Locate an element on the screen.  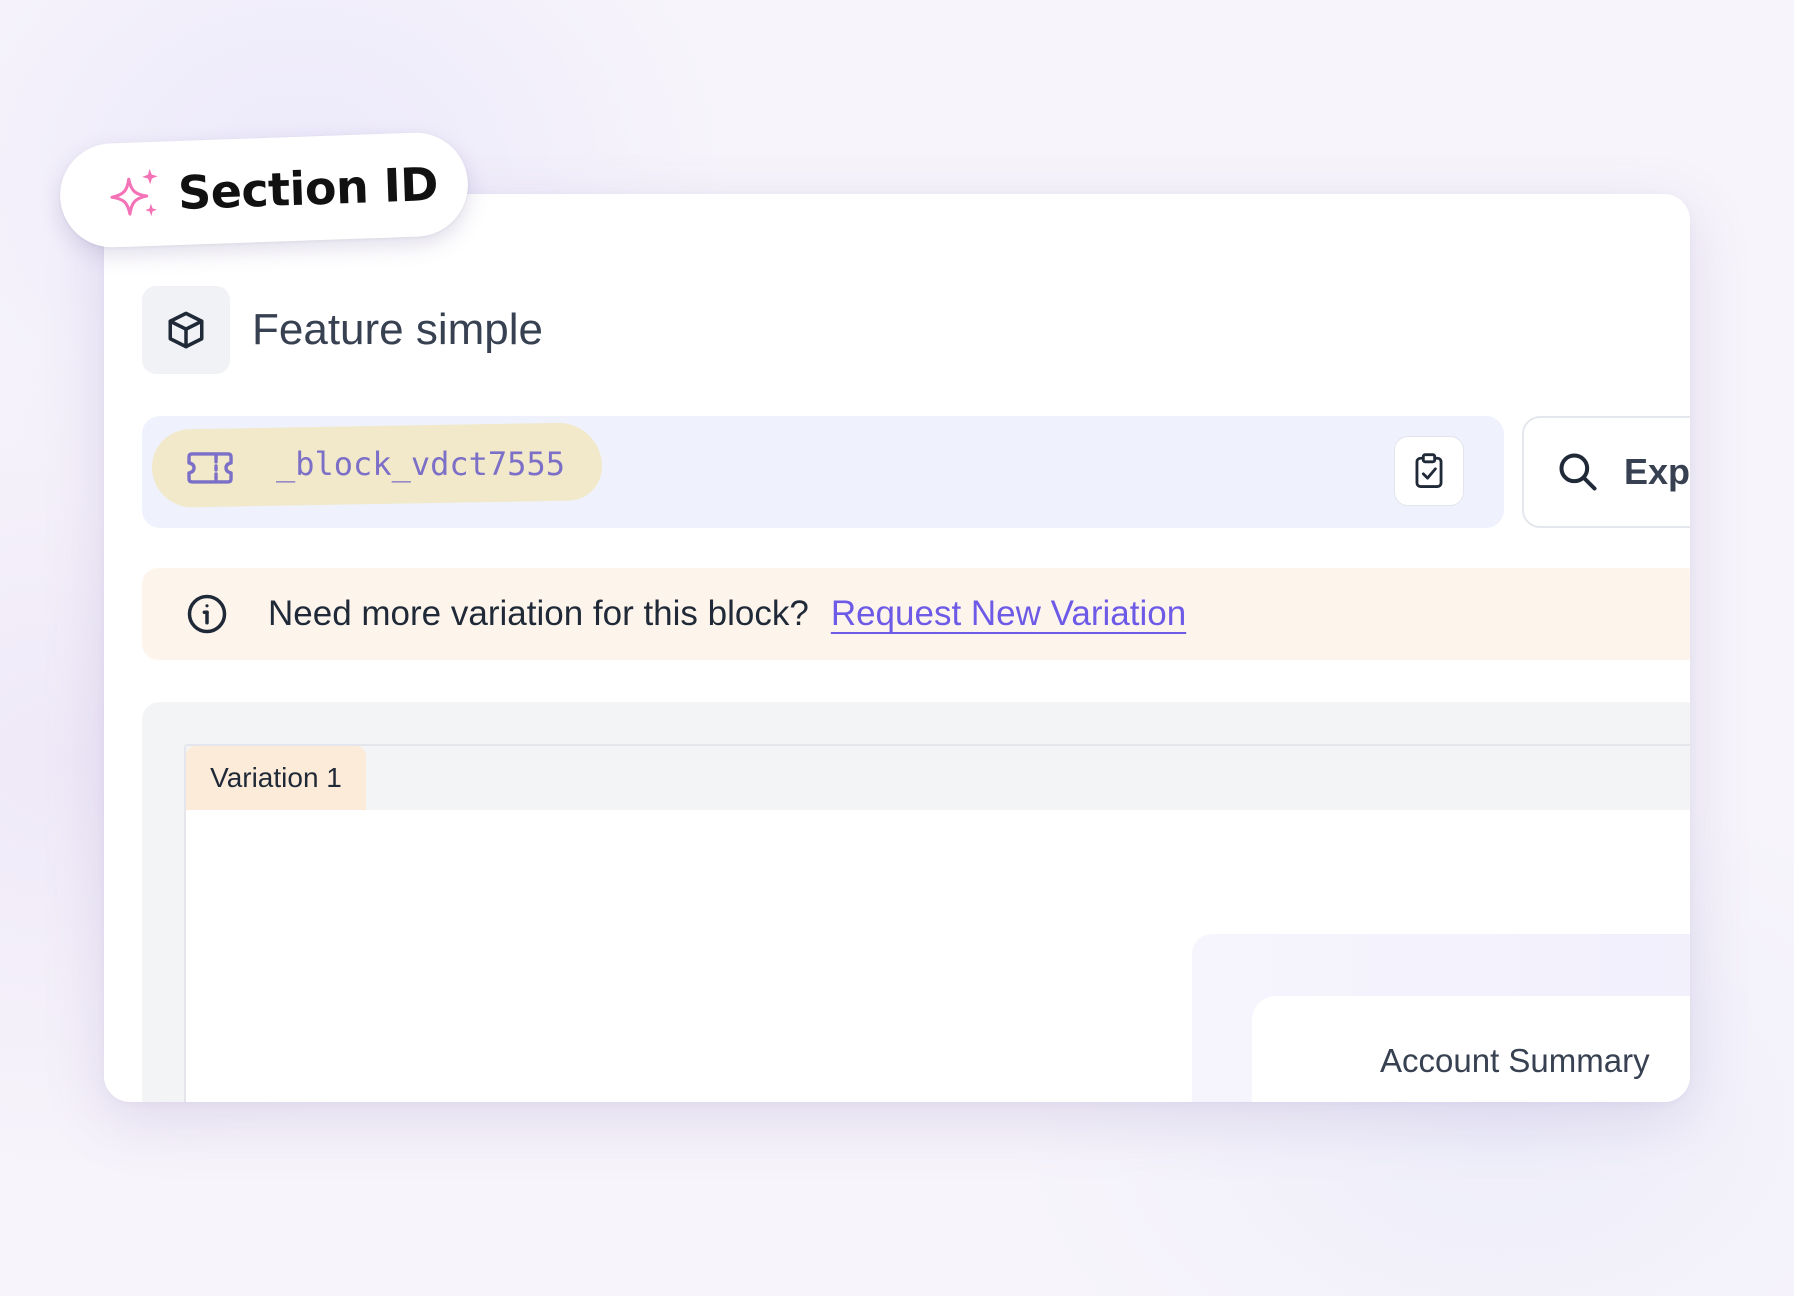
feature-title: Feature simple is located at coordinates (398, 329).